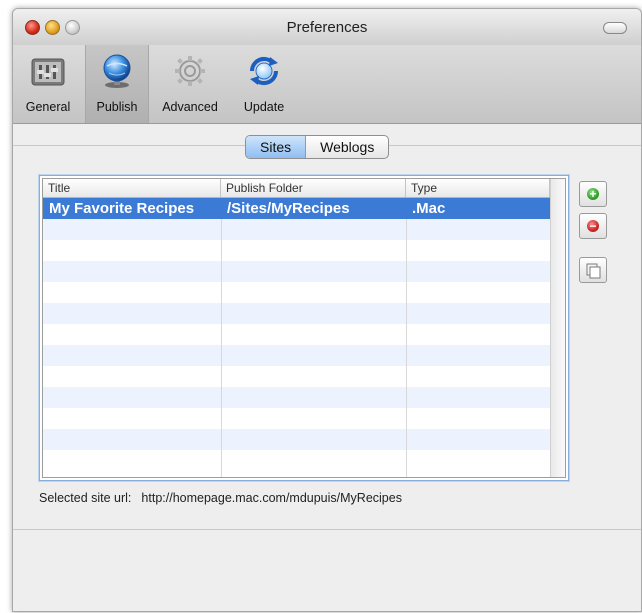 Image resolution: width=642 pixels, height=613 pixels. What do you see at coordinates (122, 208) in the screenshot?
I see `cell-title: My Favorite Recipes` at bounding box center [122, 208].